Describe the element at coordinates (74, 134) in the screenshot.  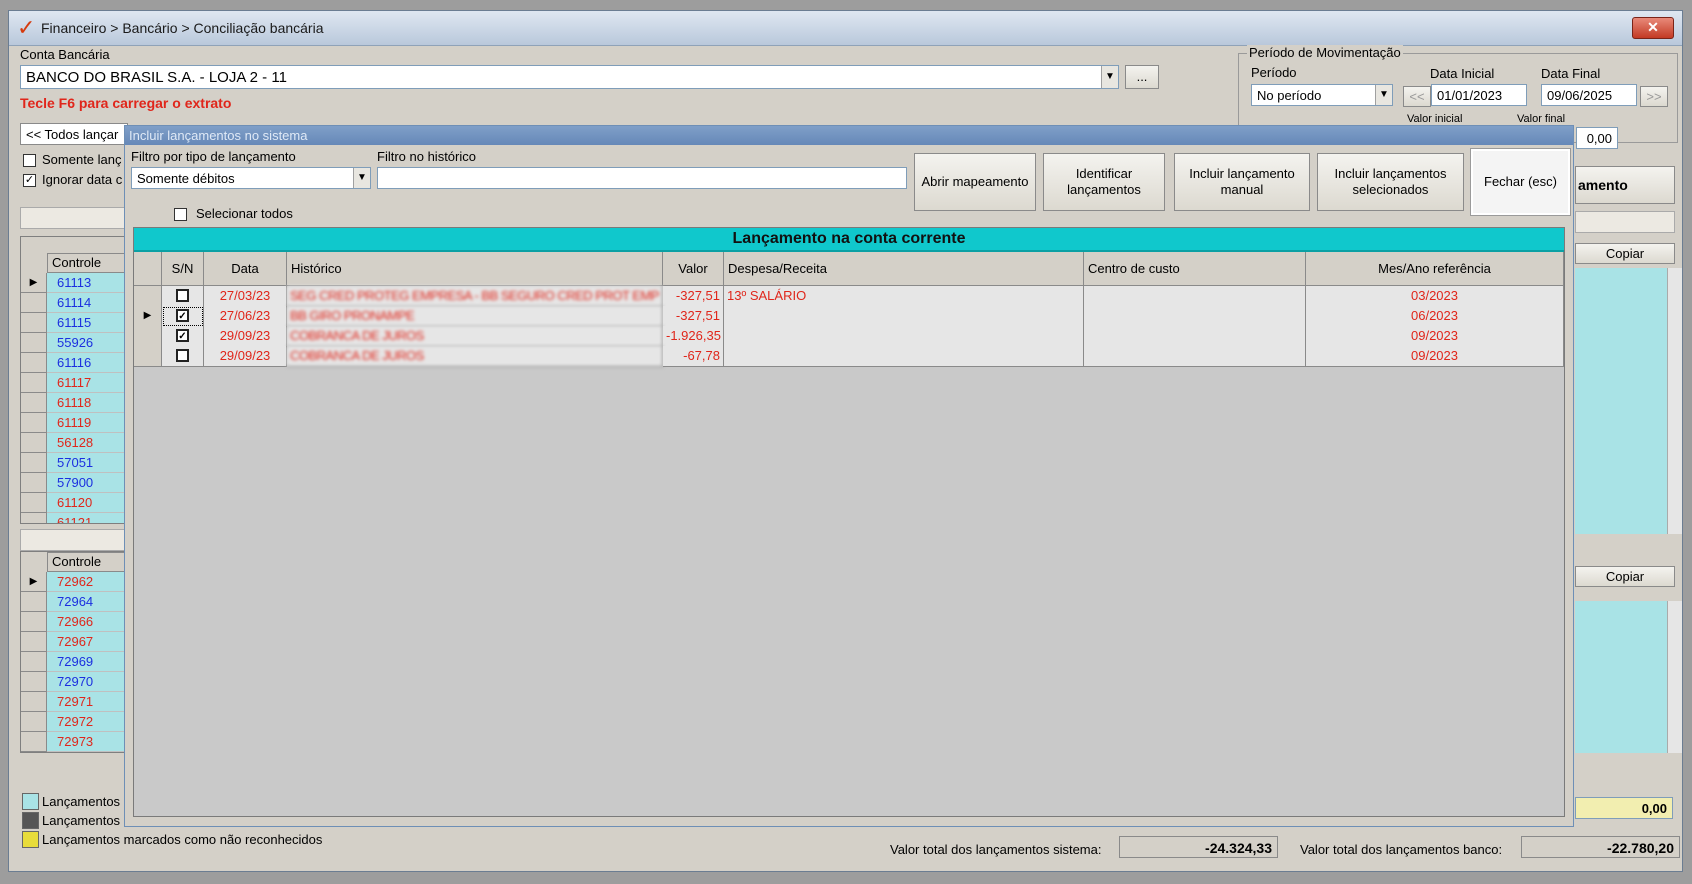
I see `todos-lancamentos-button: << Todos lançar` at that location.